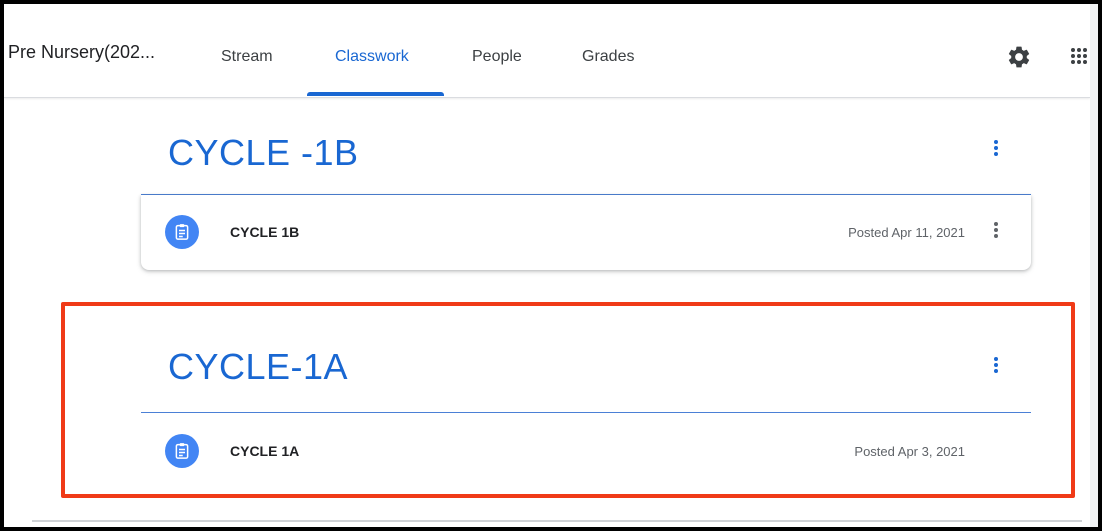 The width and height of the screenshot is (1102, 531). Describe the element at coordinates (497, 57) in the screenshot. I see `tab-people: People` at that location.